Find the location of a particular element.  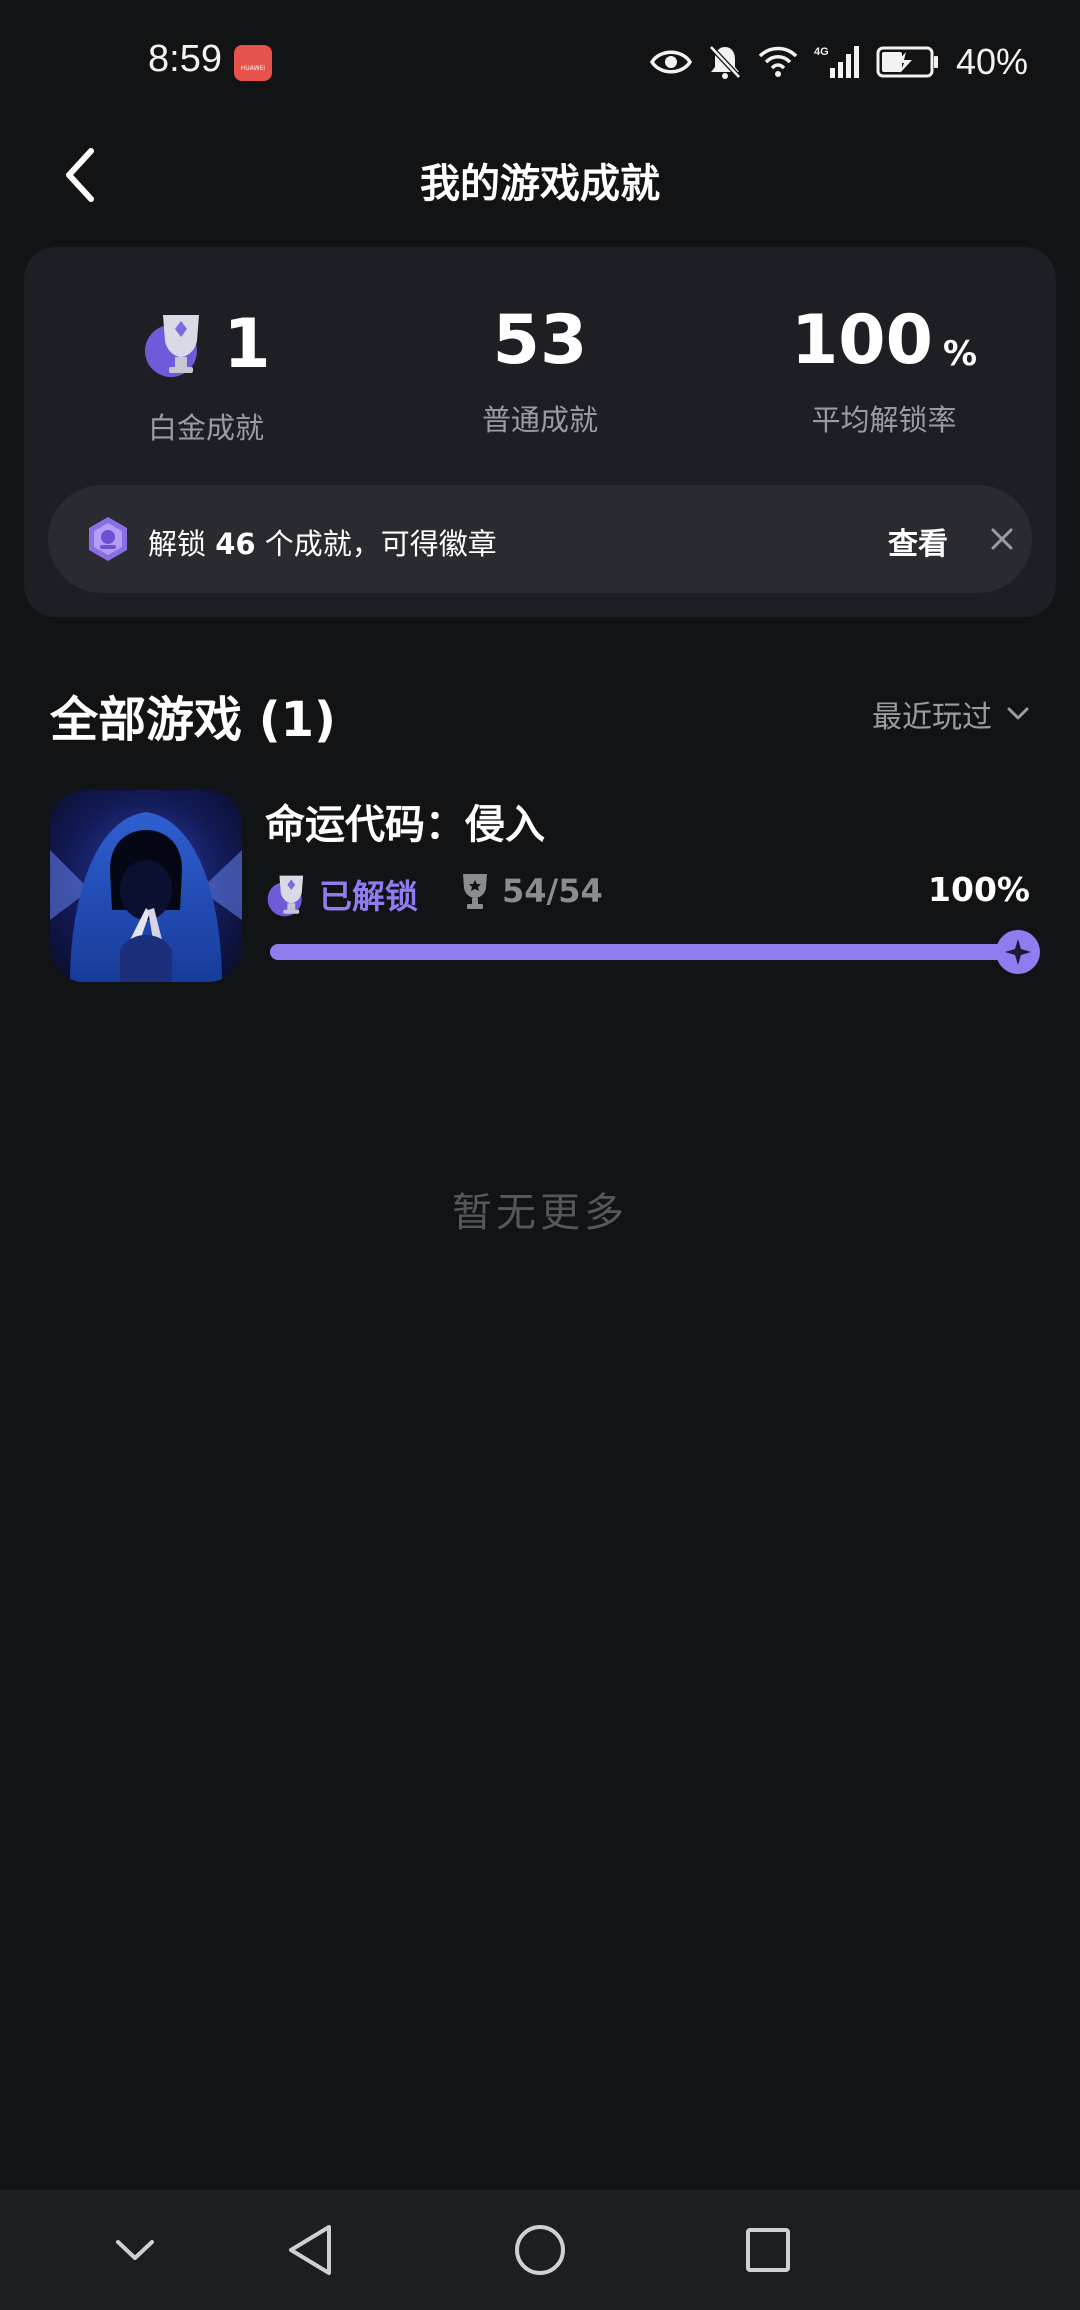

status-icons: 4G 40% is located at coordinates (838, 62).